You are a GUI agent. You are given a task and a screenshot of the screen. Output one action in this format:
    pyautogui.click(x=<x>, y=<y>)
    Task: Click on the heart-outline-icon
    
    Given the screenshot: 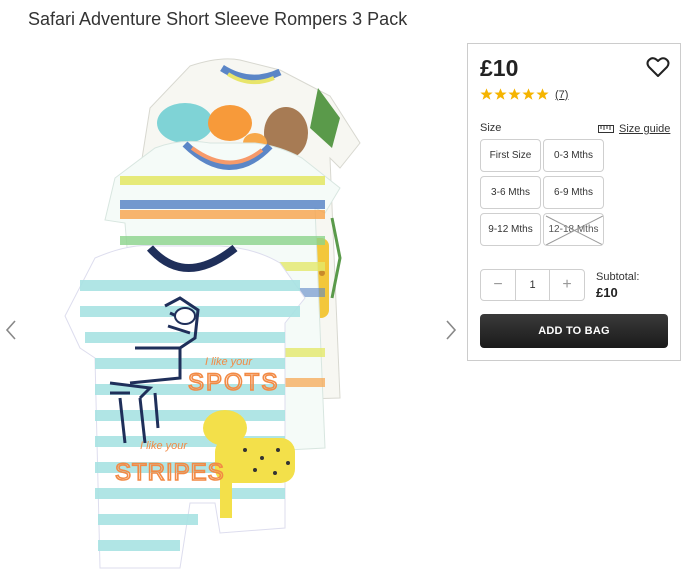 What is the action you would take?
    pyautogui.click(x=658, y=67)
    